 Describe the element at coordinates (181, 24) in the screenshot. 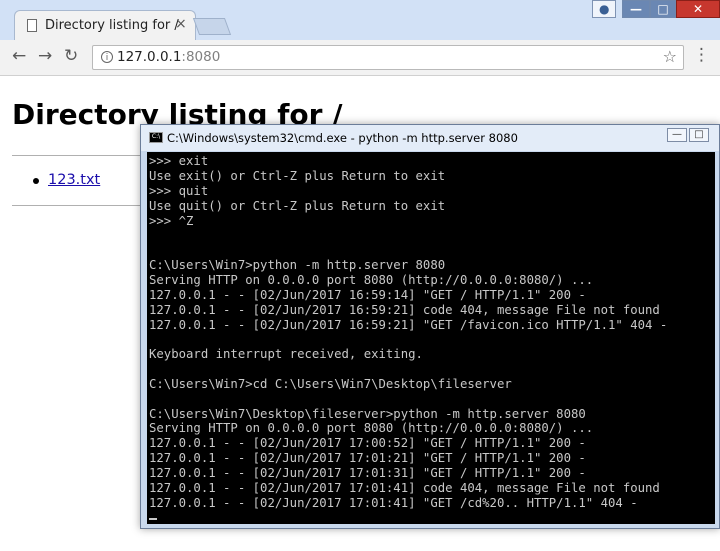

I see `tab-close-icon: ×` at that location.